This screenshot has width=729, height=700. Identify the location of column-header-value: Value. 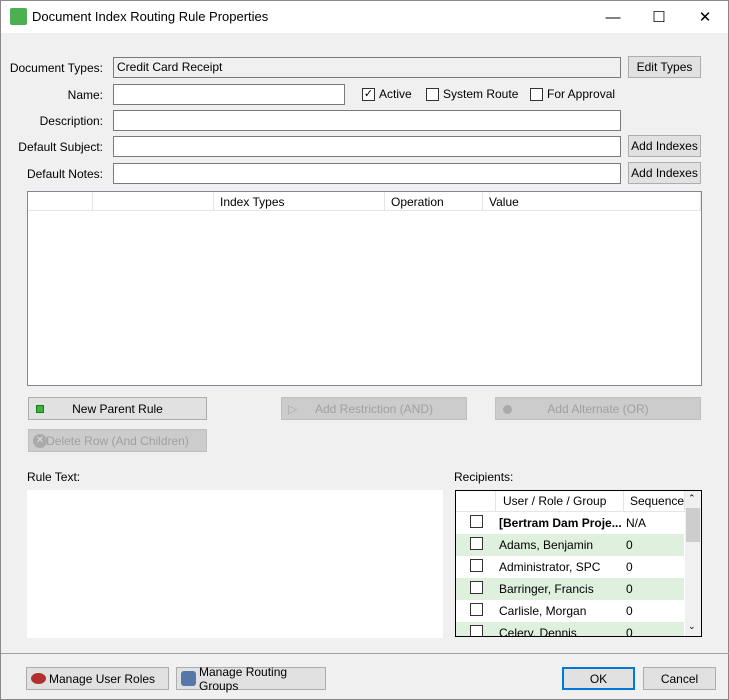
(592, 201).